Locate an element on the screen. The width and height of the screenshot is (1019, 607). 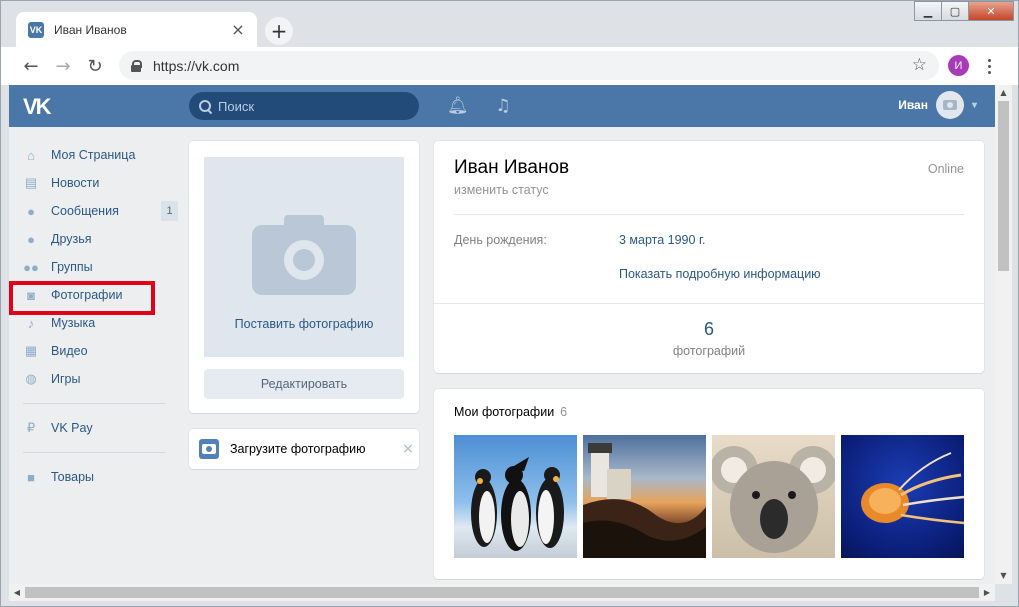
vk-favicon-icon: VK is located at coordinates (36, 29).